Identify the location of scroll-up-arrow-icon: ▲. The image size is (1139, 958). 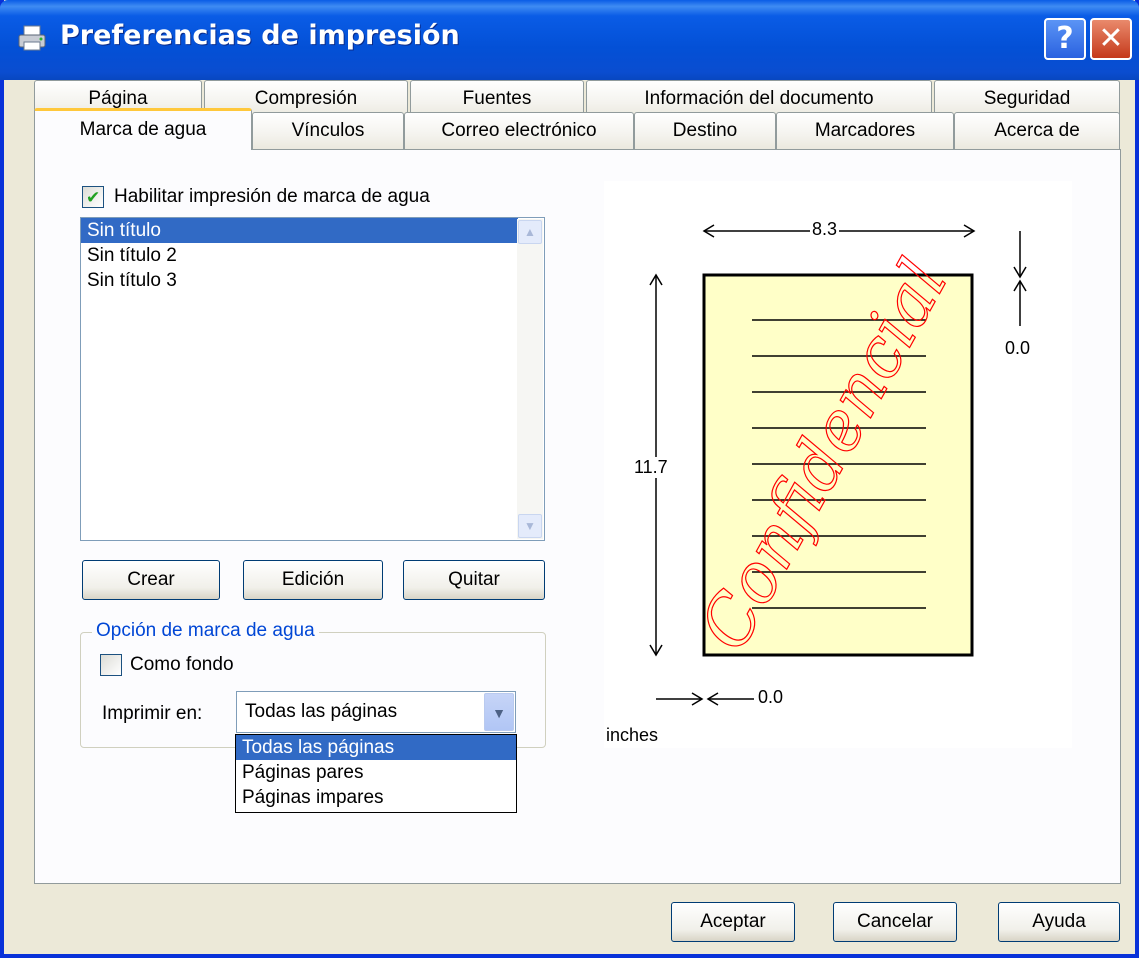
(530, 232).